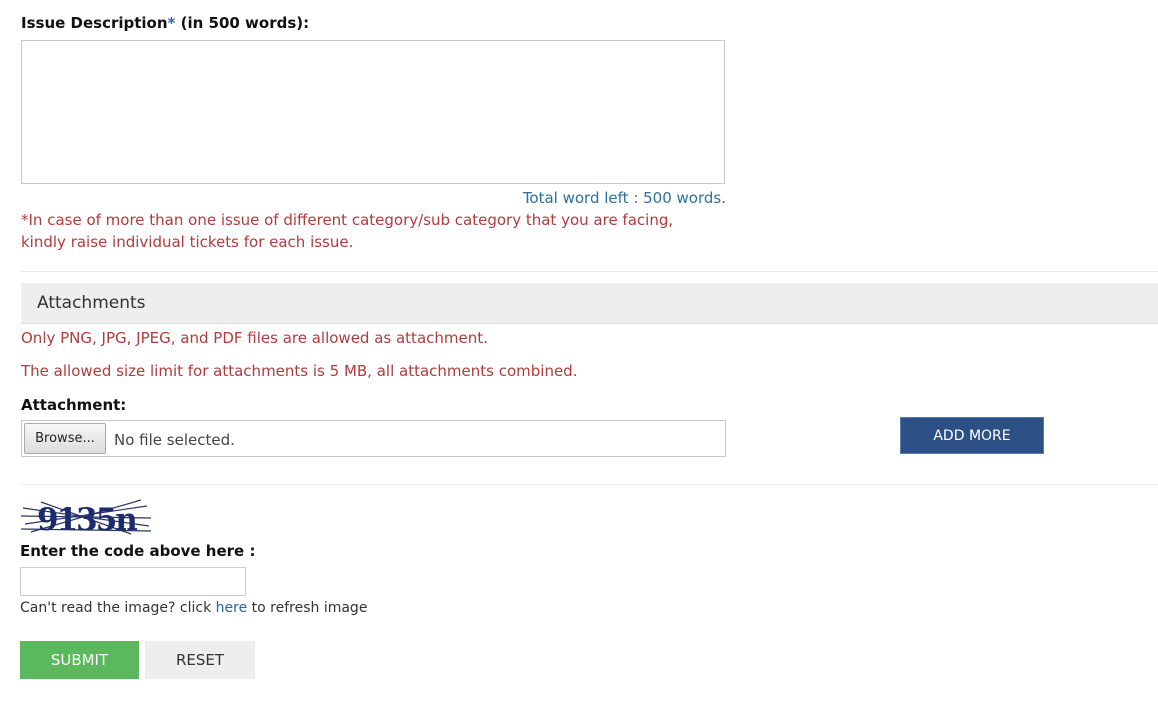  Describe the element at coordinates (74, 405) in the screenshot. I see `attachment-label: Attachment:` at that location.